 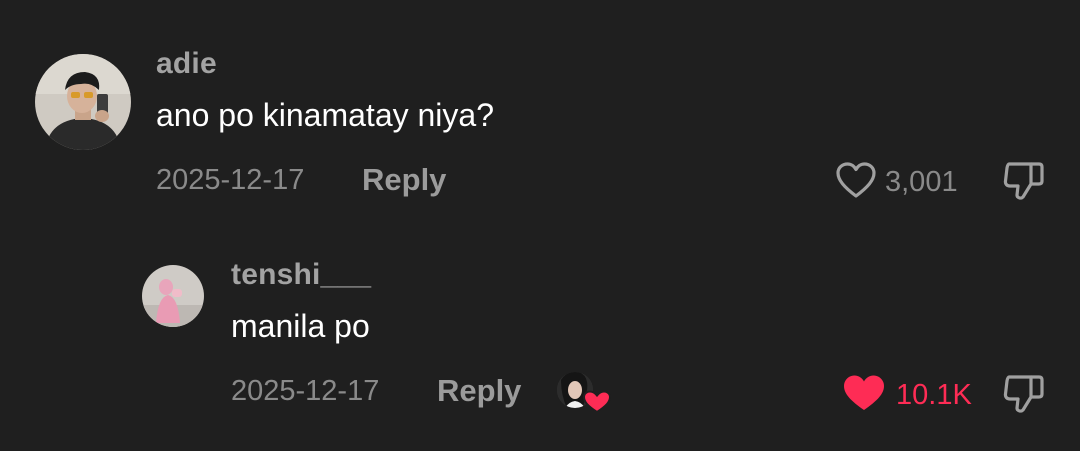 What do you see at coordinates (186, 64) in the screenshot?
I see `comment-username: adie` at bounding box center [186, 64].